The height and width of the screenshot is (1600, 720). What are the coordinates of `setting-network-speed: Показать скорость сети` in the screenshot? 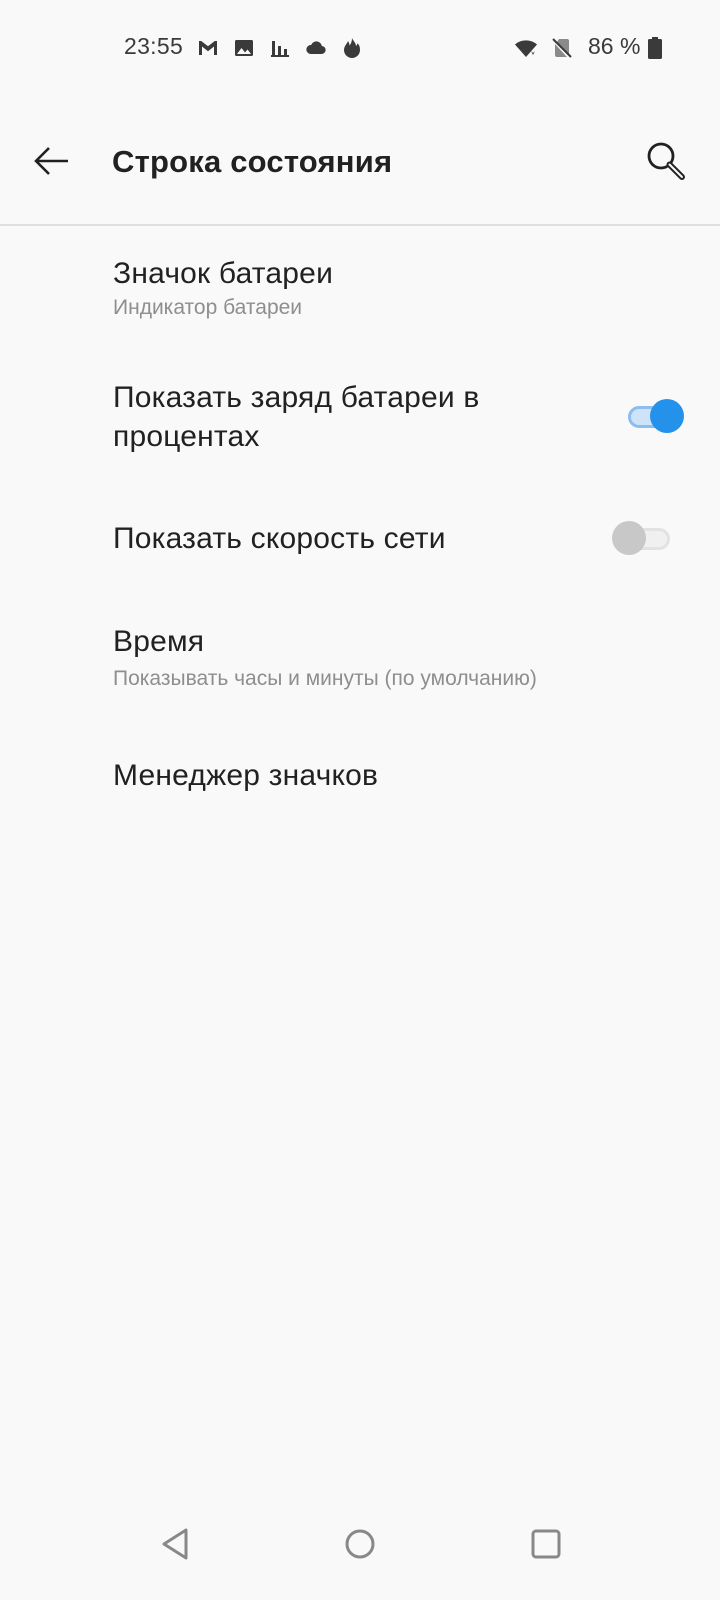 It's located at (360, 540).